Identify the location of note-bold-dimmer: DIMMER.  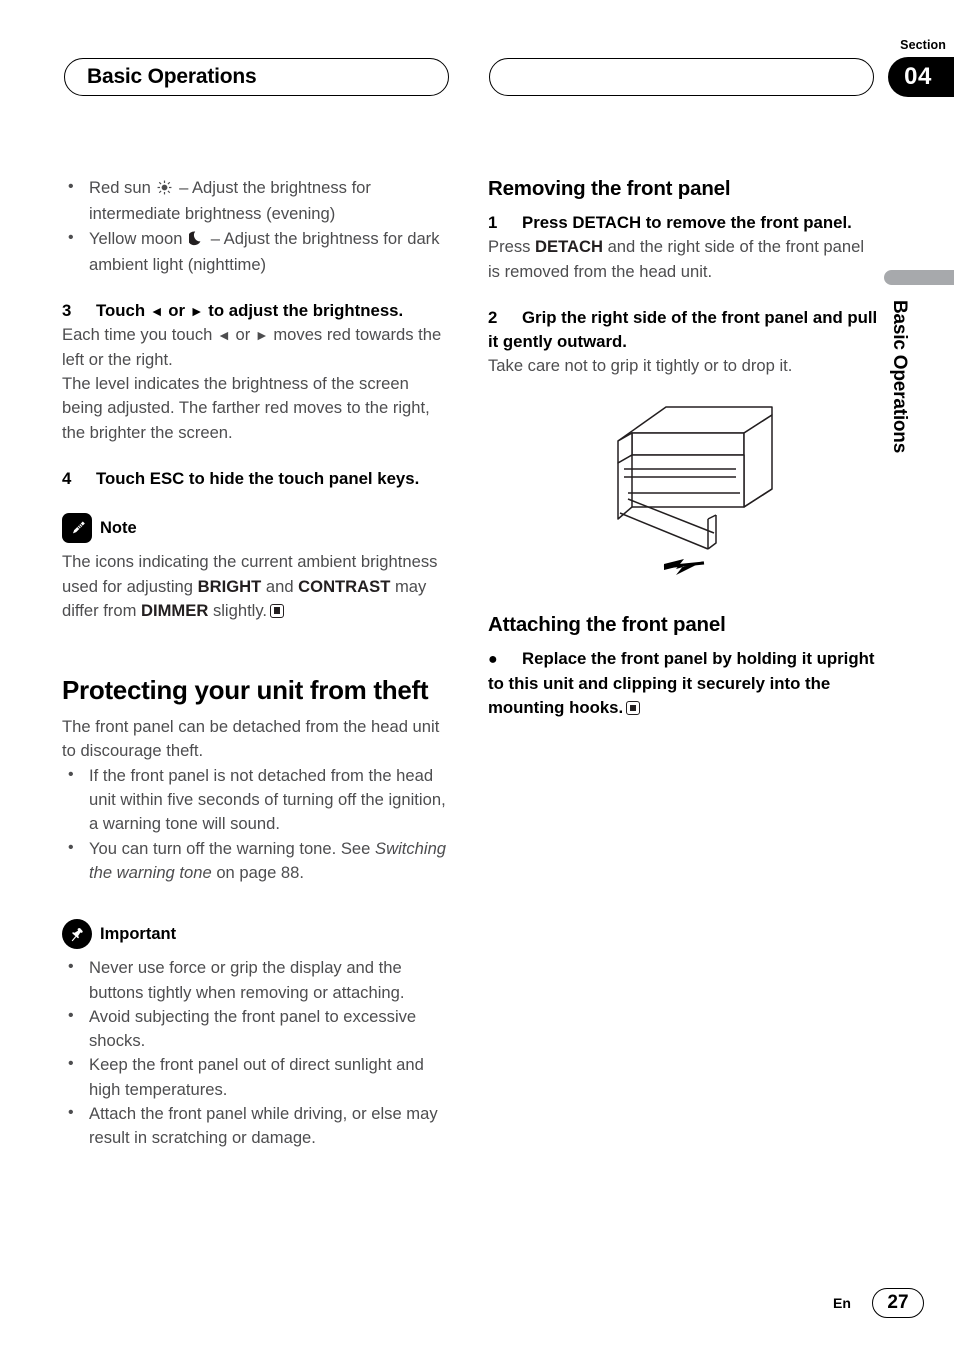
(175, 610).